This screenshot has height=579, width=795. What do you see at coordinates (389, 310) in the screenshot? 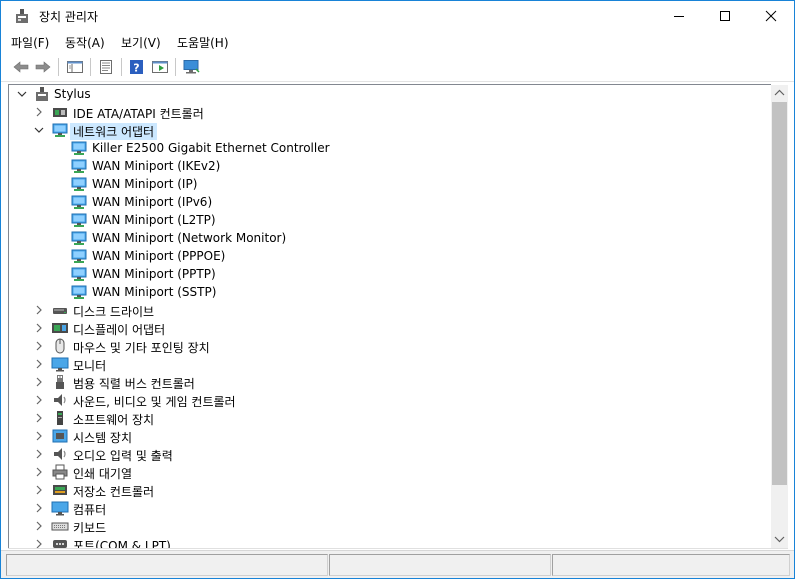
I see `tree-item: 디스크 드라이브` at bounding box center [389, 310].